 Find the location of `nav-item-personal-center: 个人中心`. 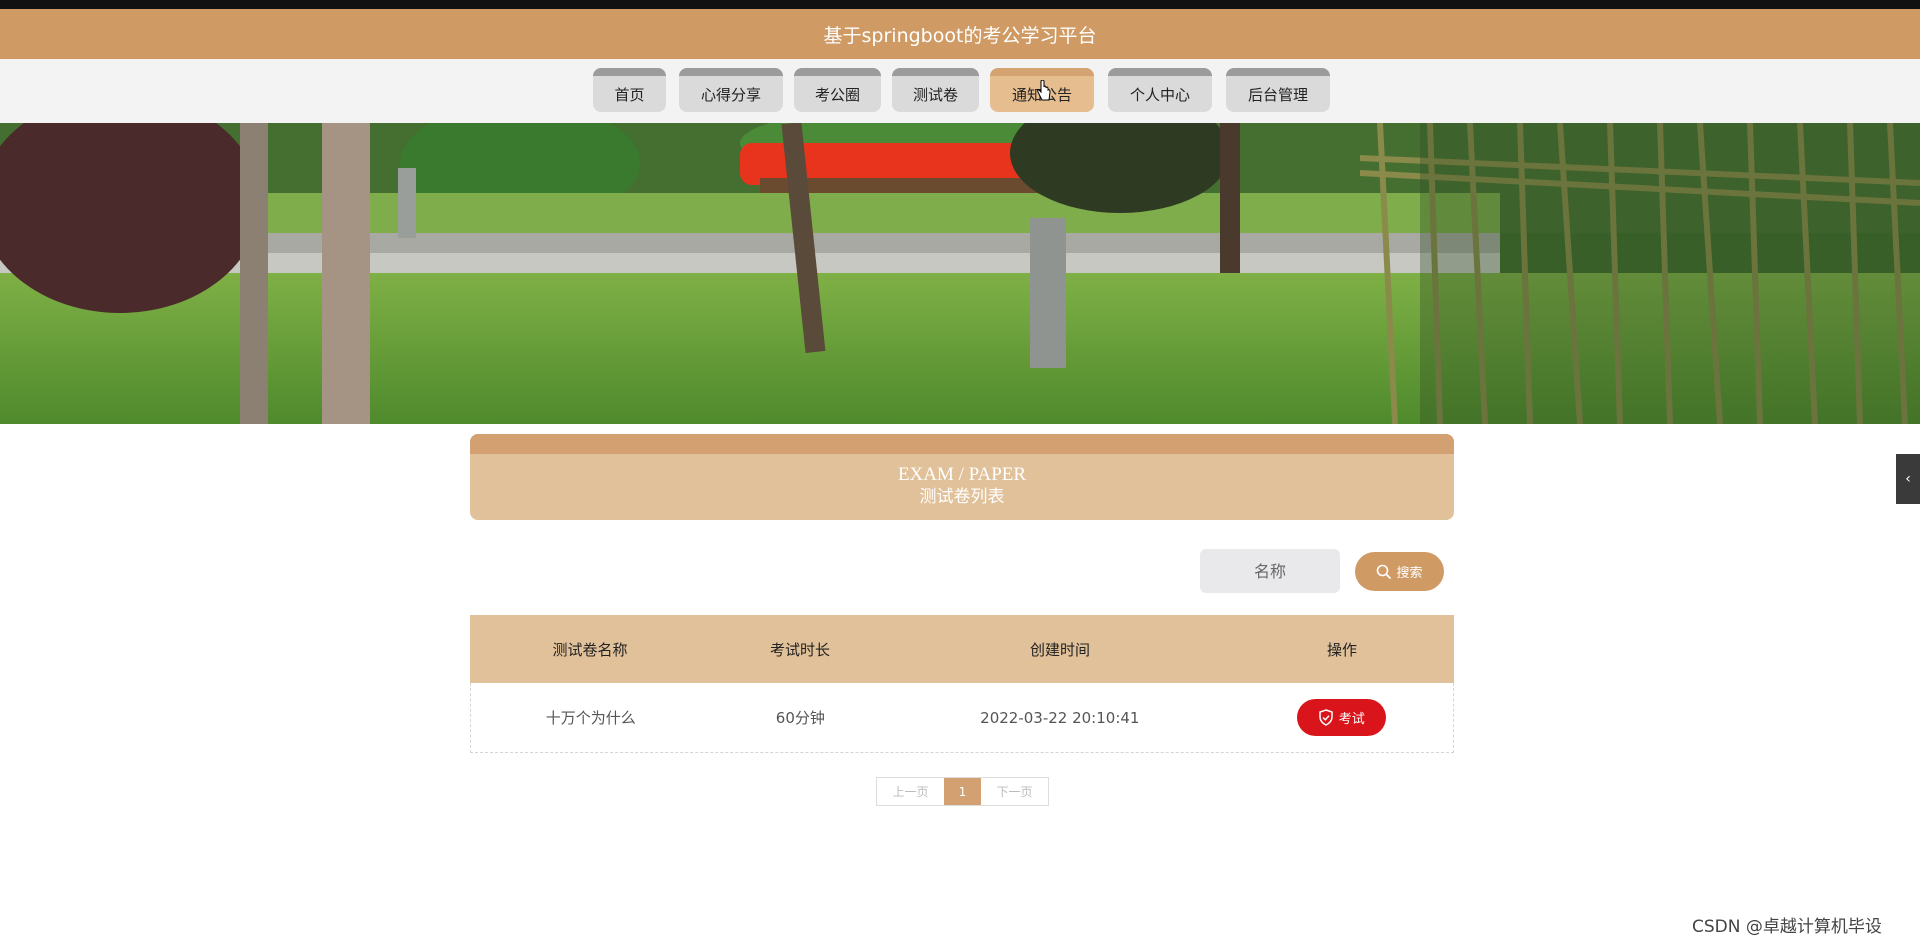

nav-item-personal-center: 个人中心 is located at coordinates (1160, 90).